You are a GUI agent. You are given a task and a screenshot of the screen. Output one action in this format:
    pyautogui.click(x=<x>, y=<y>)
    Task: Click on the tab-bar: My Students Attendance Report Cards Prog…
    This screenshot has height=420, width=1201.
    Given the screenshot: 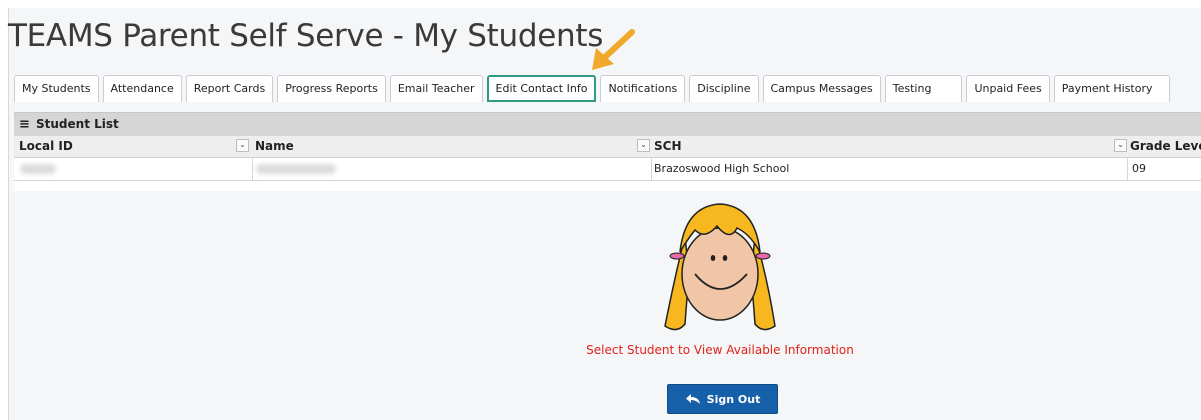 What is the action you would take?
    pyautogui.click(x=592, y=88)
    